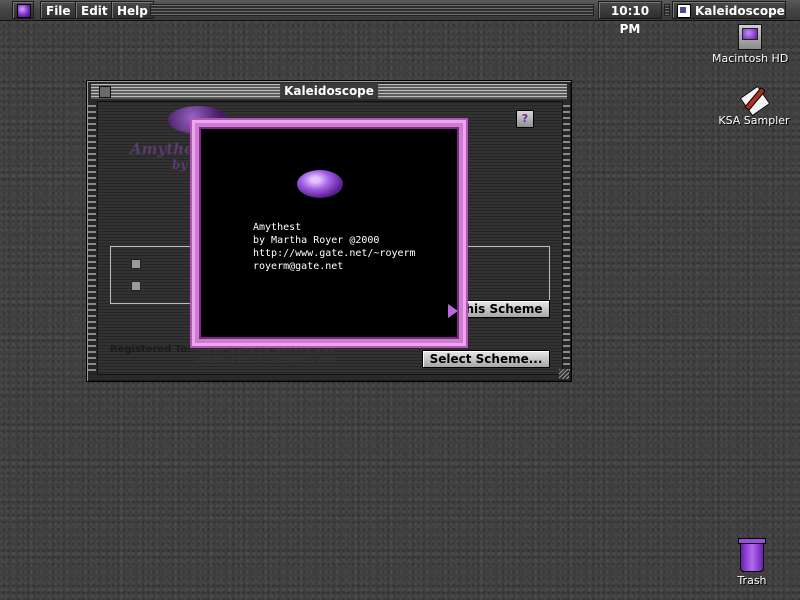  Describe the element at coordinates (740, 11) in the screenshot. I see `application-menu-label: Kaleidoscope` at that location.